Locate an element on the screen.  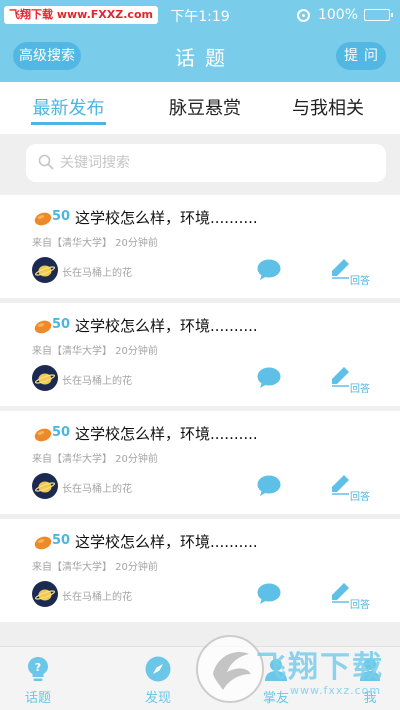
nav-bar: 高级搜索 话题 提问 is located at coordinates (200, 56).